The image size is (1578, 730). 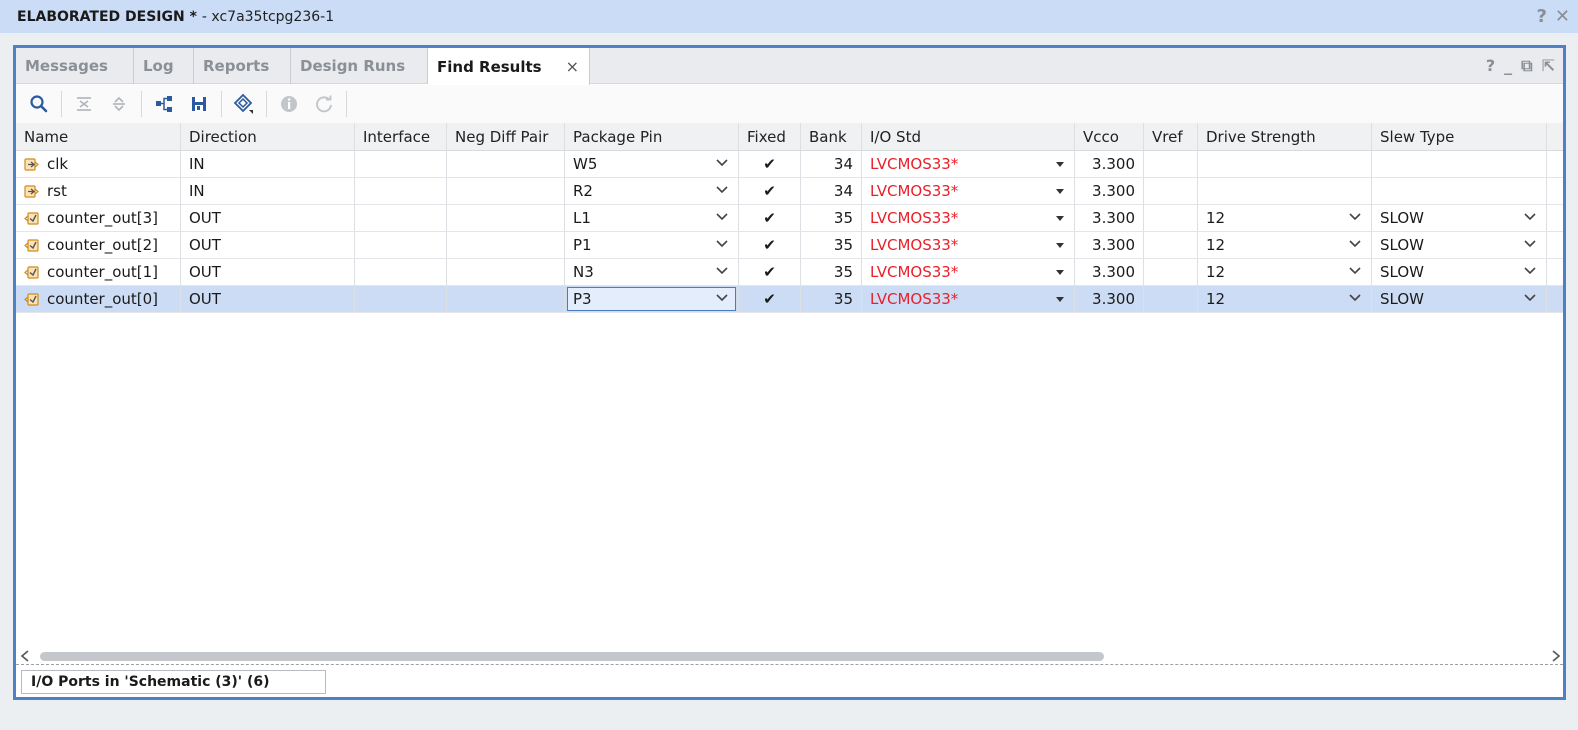 I want to click on results-set-tab: I/O Ports in 'Schematic (3)' (6), so click(x=173, y=682).